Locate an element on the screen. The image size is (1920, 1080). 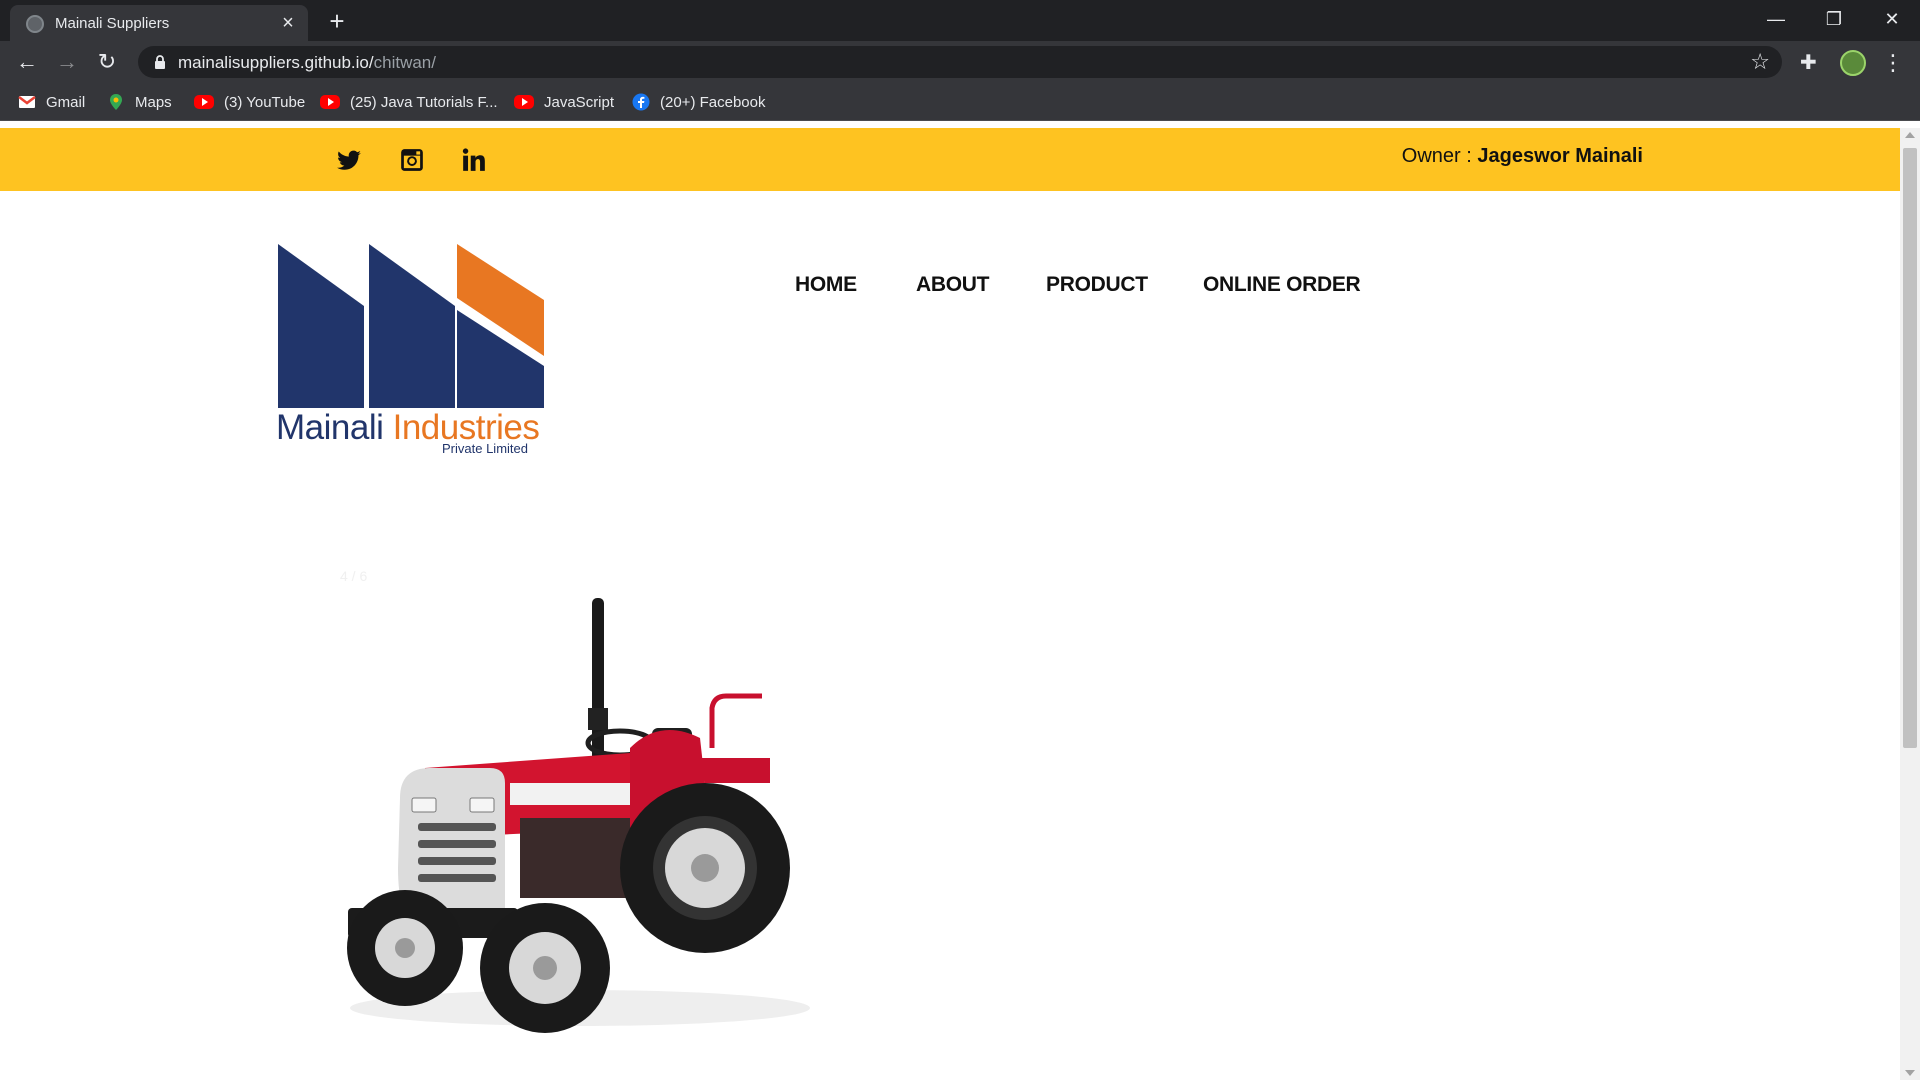
address-bar: mainalisuppliers.github.io/chitwan/ ☆ is located at coordinates (960, 62).